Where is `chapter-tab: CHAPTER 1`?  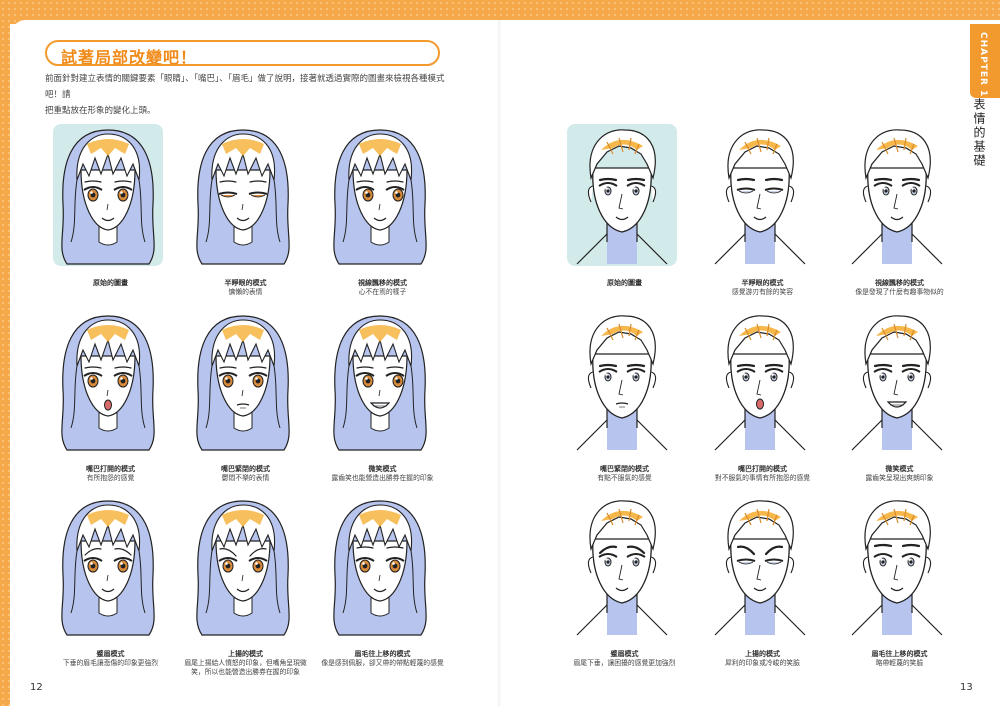 chapter-tab: CHAPTER 1 is located at coordinates (985, 61).